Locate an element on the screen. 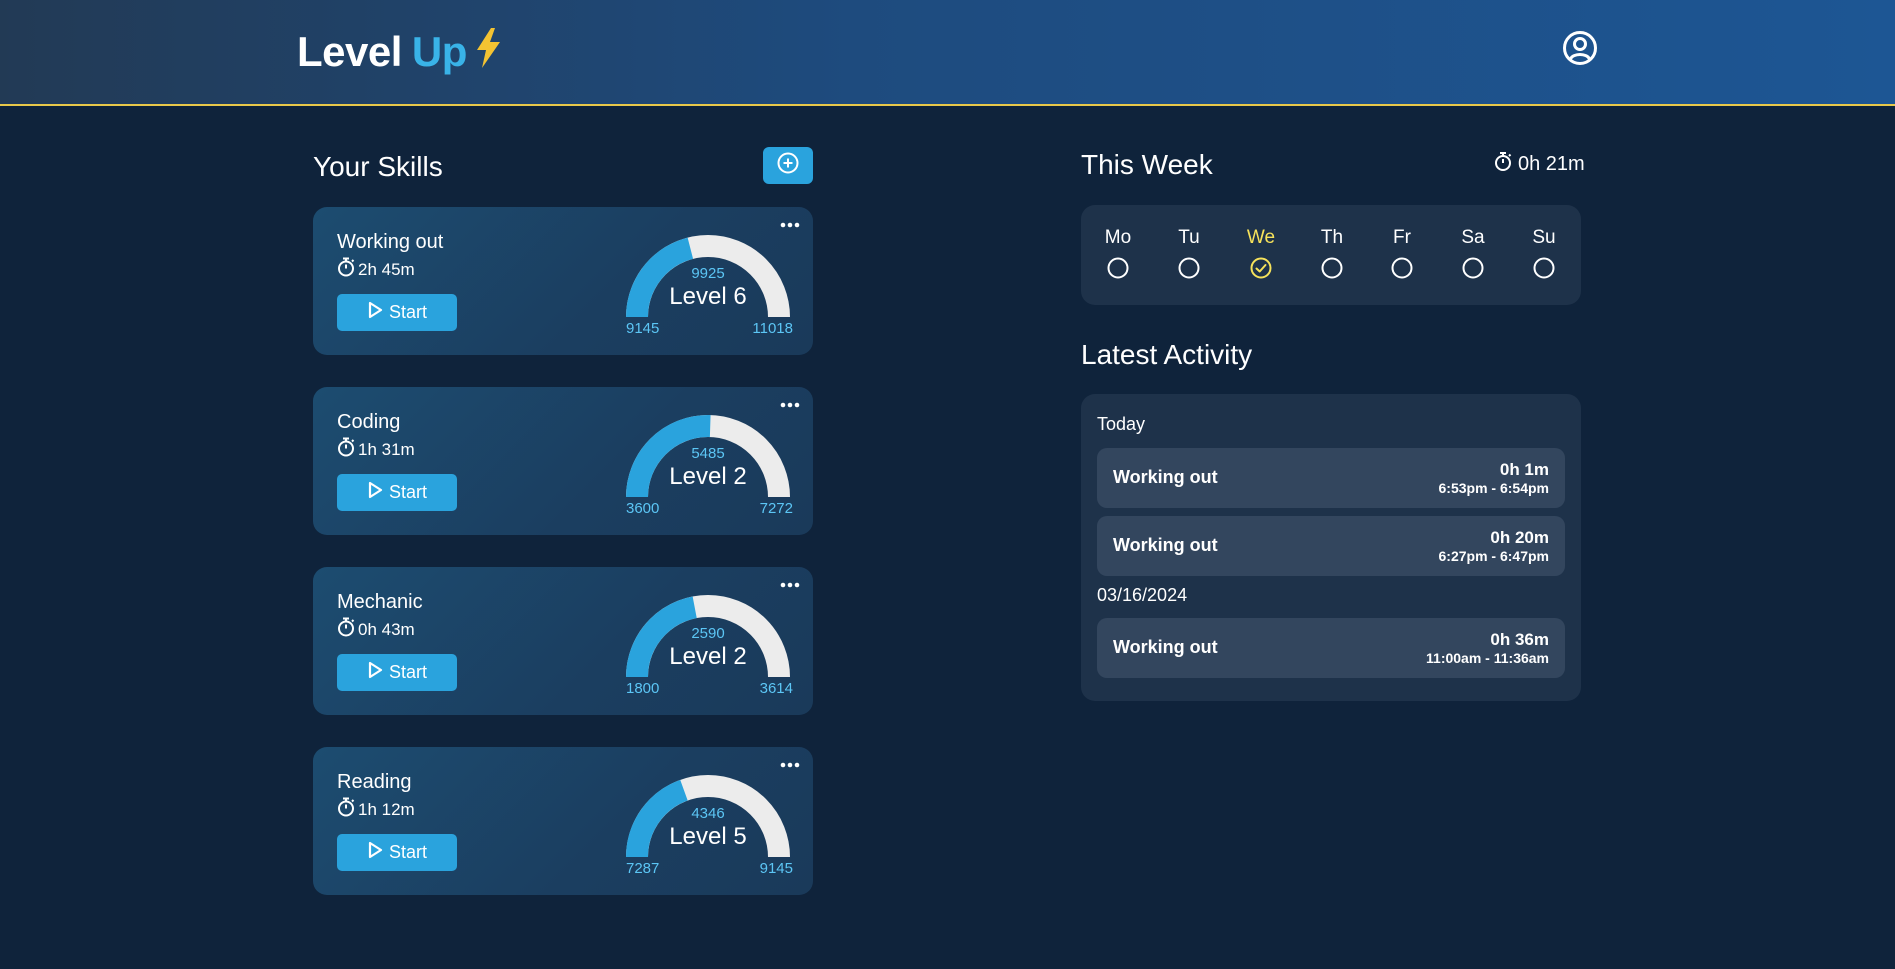  gauge-max-xp: 9145 is located at coordinates (776, 868).